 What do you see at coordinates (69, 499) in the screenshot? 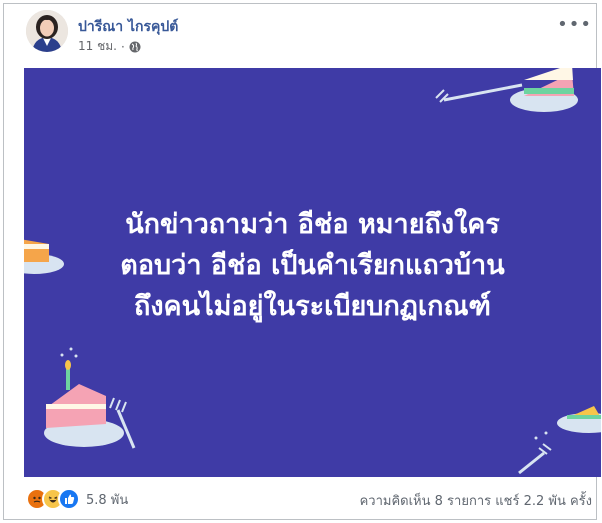
I see `like-reaction-icon` at bounding box center [69, 499].